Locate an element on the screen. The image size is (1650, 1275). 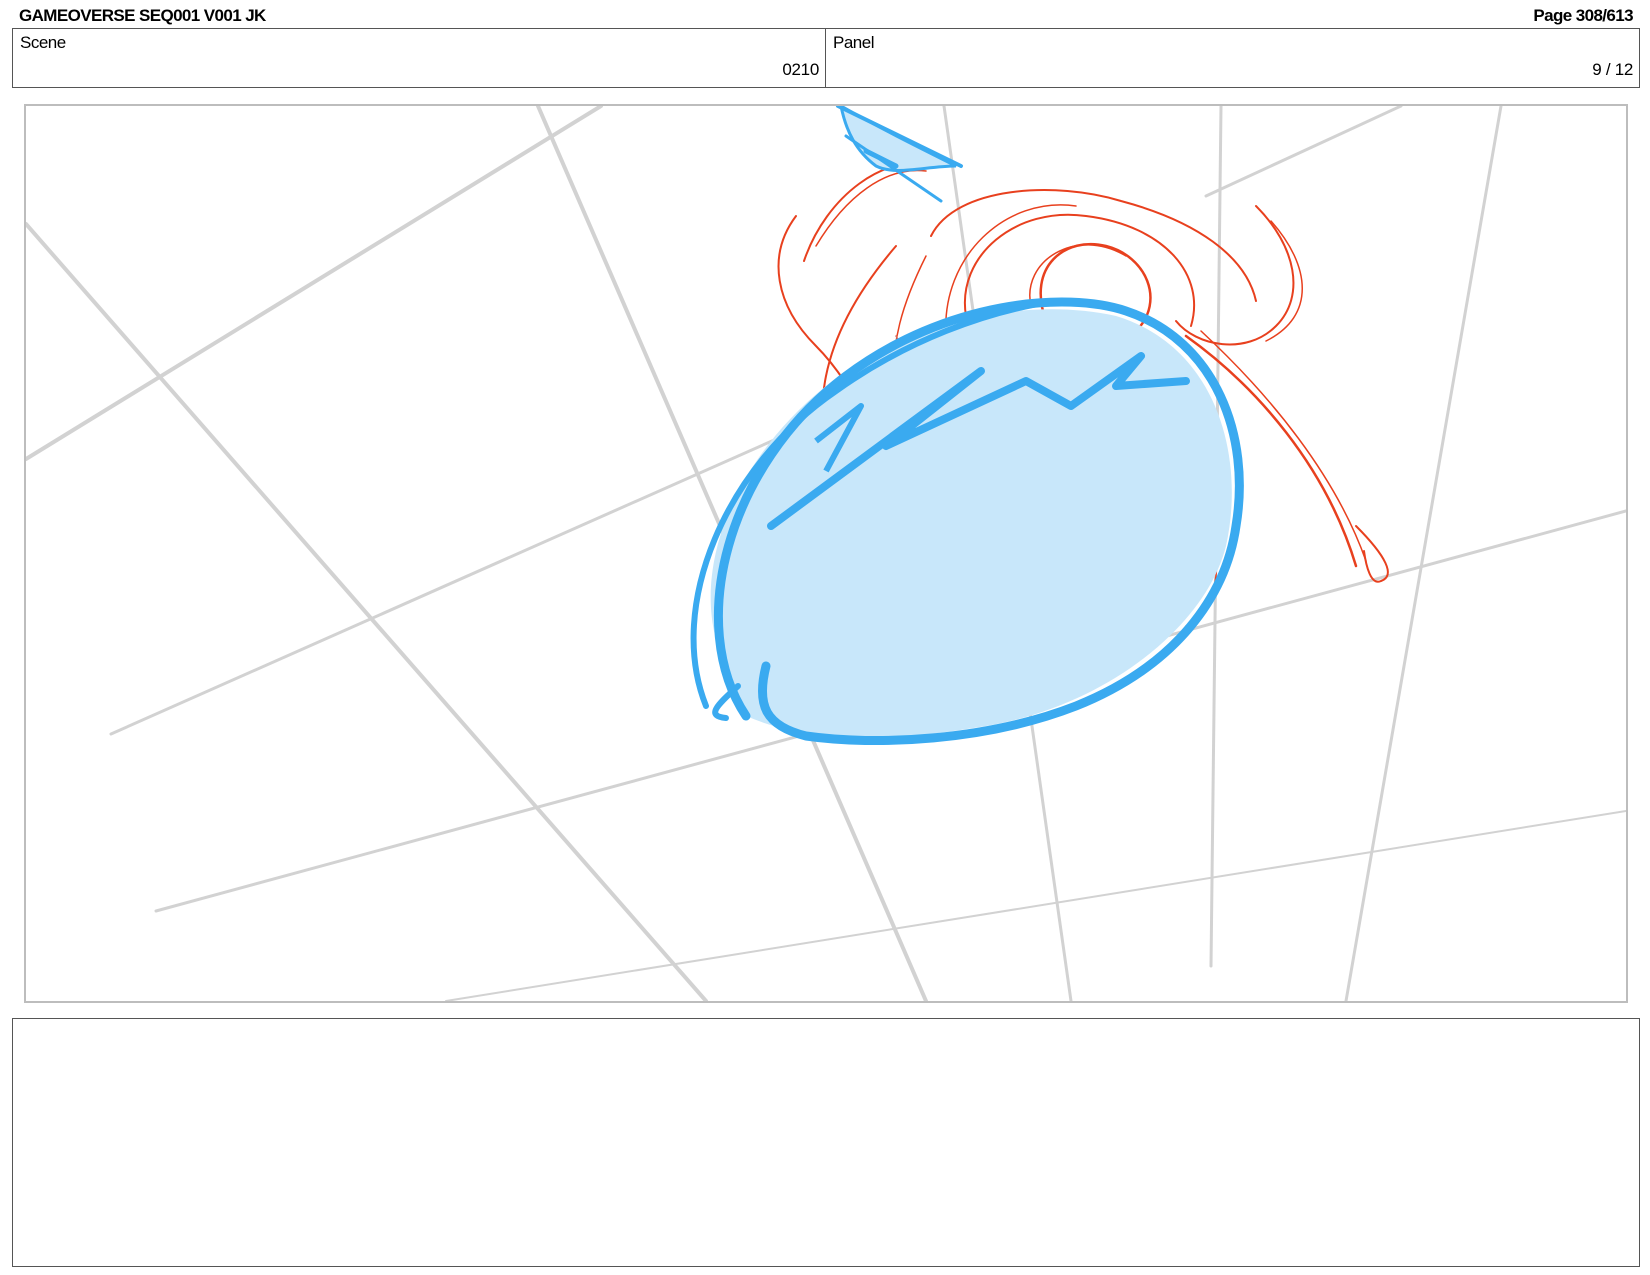
scene-value: 0210 is located at coordinates (800, 69).